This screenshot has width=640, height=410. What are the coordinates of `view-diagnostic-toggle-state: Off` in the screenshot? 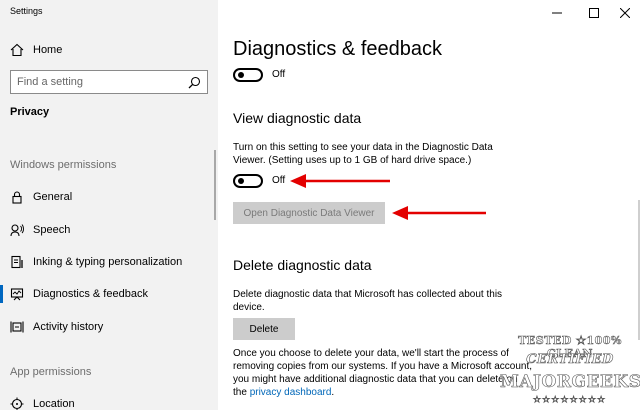 It's located at (279, 180).